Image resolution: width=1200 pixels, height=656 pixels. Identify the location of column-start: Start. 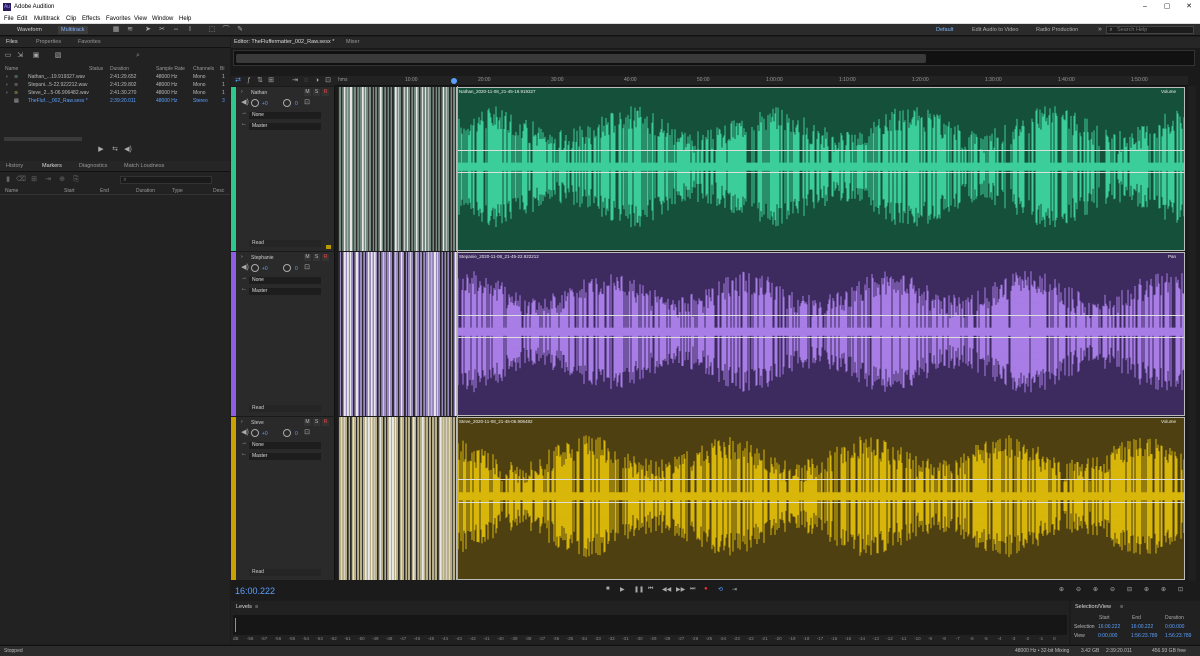
(69, 191).